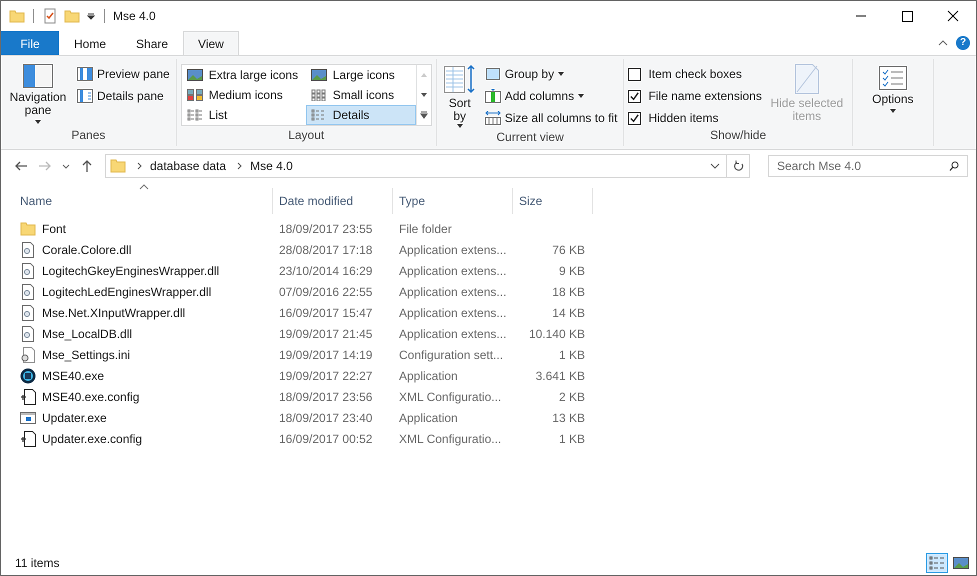  Describe the element at coordinates (244, 95) in the screenshot. I see `layout-option: Medium icons` at that location.